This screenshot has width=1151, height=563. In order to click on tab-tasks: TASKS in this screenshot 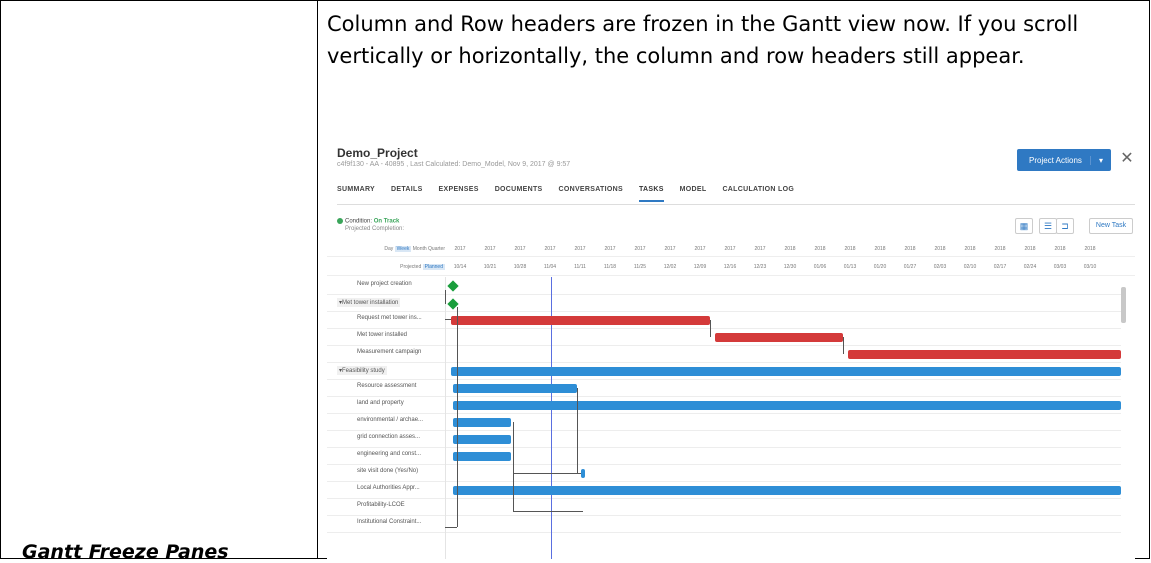, I will do `click(651, 194)`.